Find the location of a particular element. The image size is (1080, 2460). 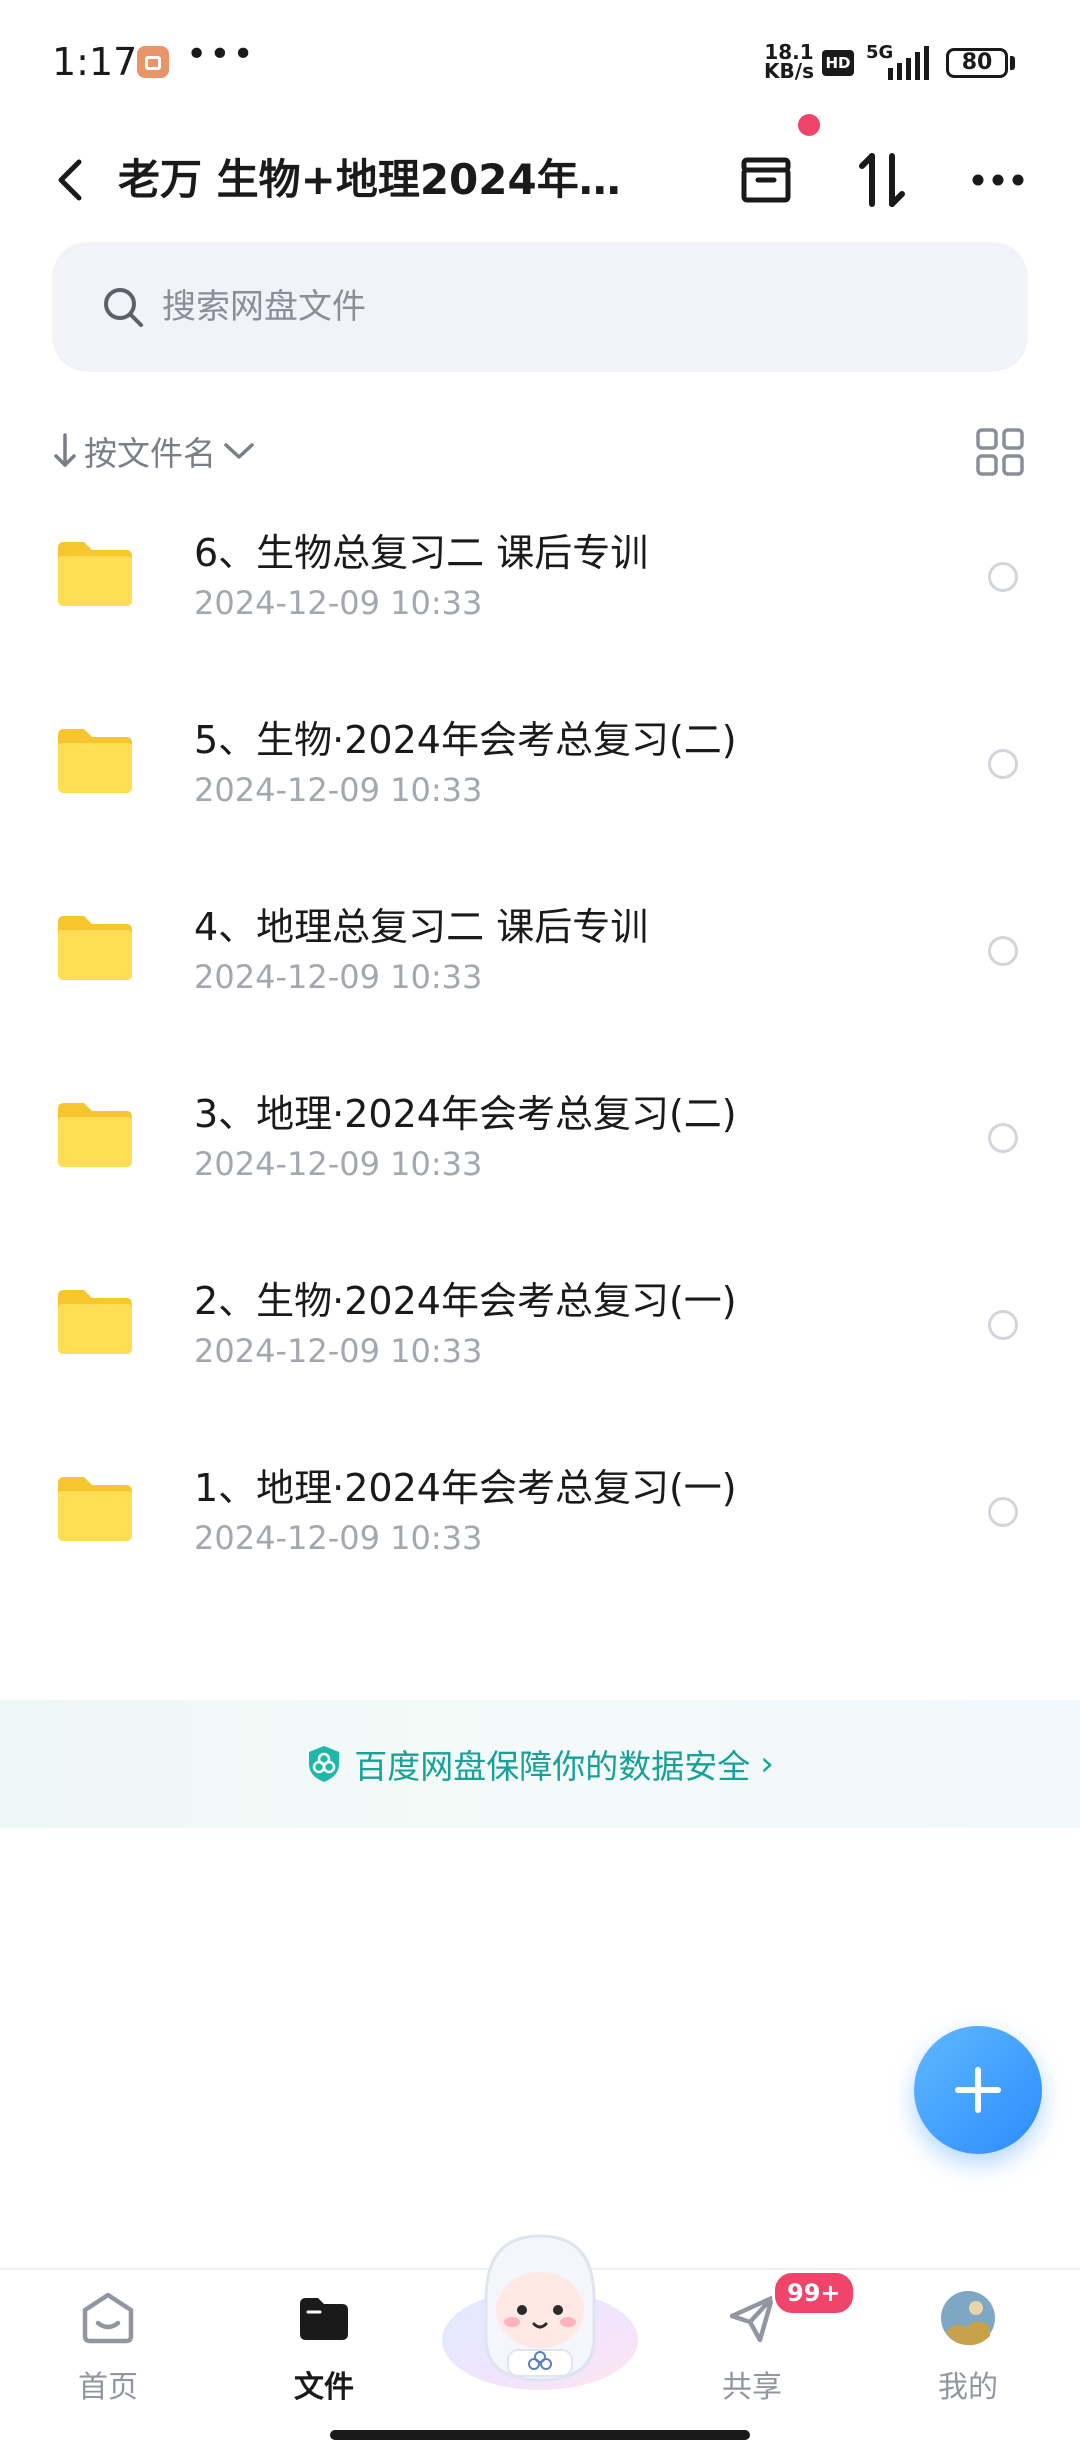

search-input: 搜索网盘文件 is located at coordinates (540, 307).